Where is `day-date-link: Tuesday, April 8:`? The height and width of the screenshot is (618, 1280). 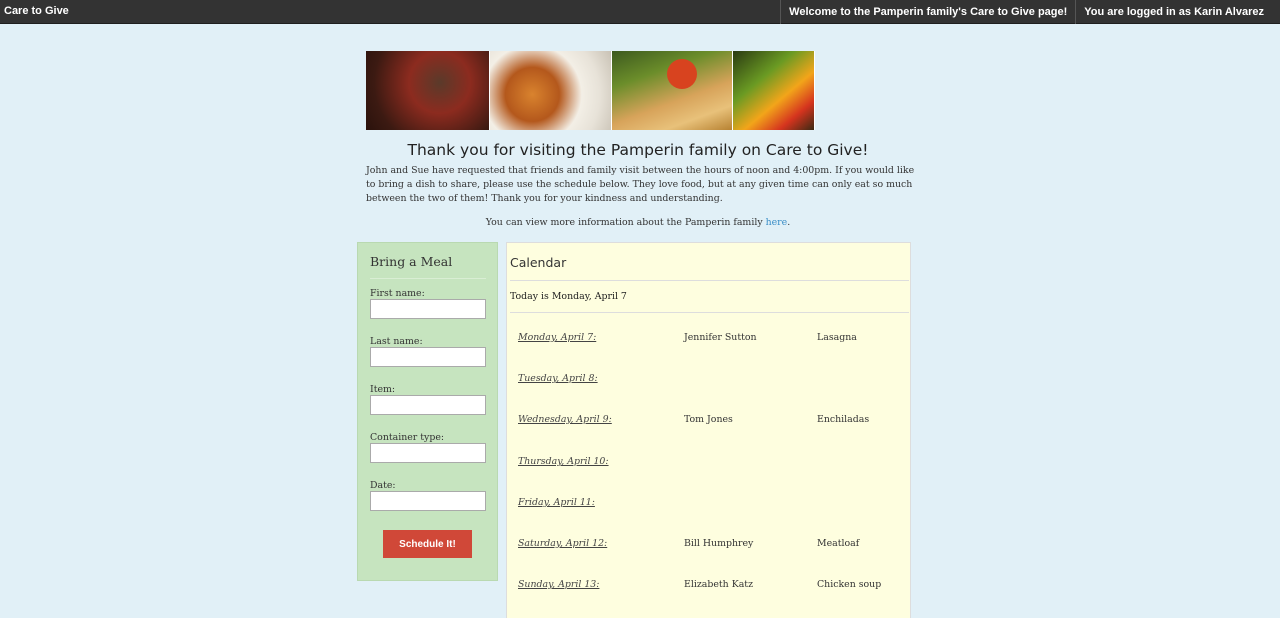
day-date-link: Tuesday, April 8: is located at coordinates (558, 378).